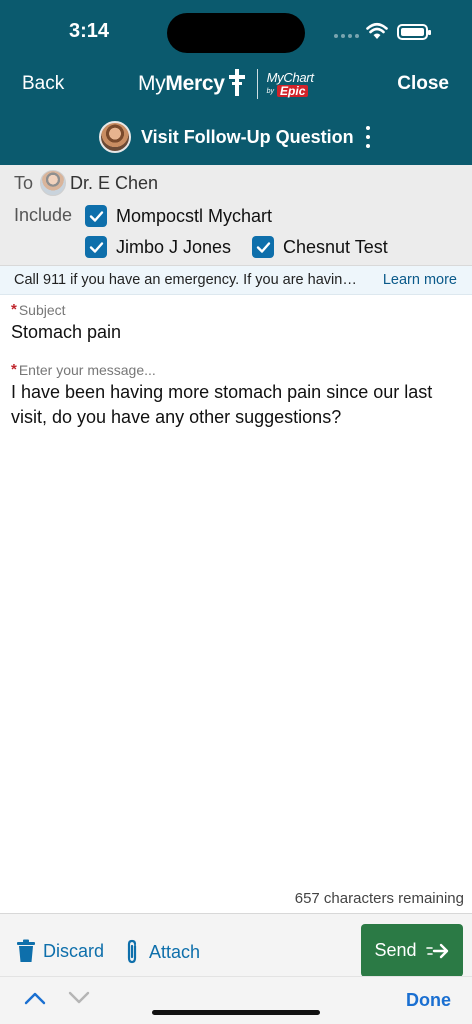 Image resolution: width=472 pixels, height=1024 pixels. I want to click on page-title-row: Visit Follow-Up Question, so click(235, 137).